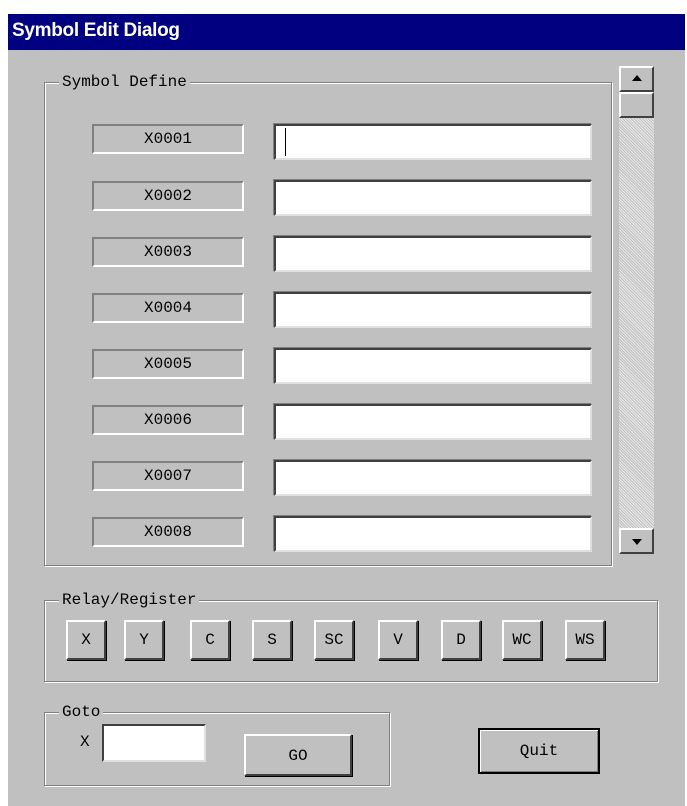 The width and height of the screenshot is (687, 806). What do you see at coordinates (124, 82) in the screenshot?
I see `symbol-define-legend: Symbol Define` at bounding box center [124, 82].